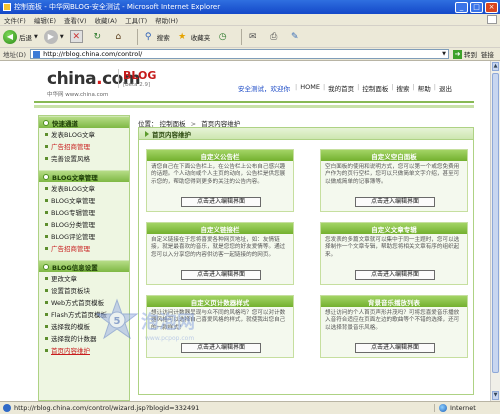 Image resolution: width=500 pixels, height=414 pixels. I want to click on sidebar-item-label: 选择我的计数器, so click(74, 339).